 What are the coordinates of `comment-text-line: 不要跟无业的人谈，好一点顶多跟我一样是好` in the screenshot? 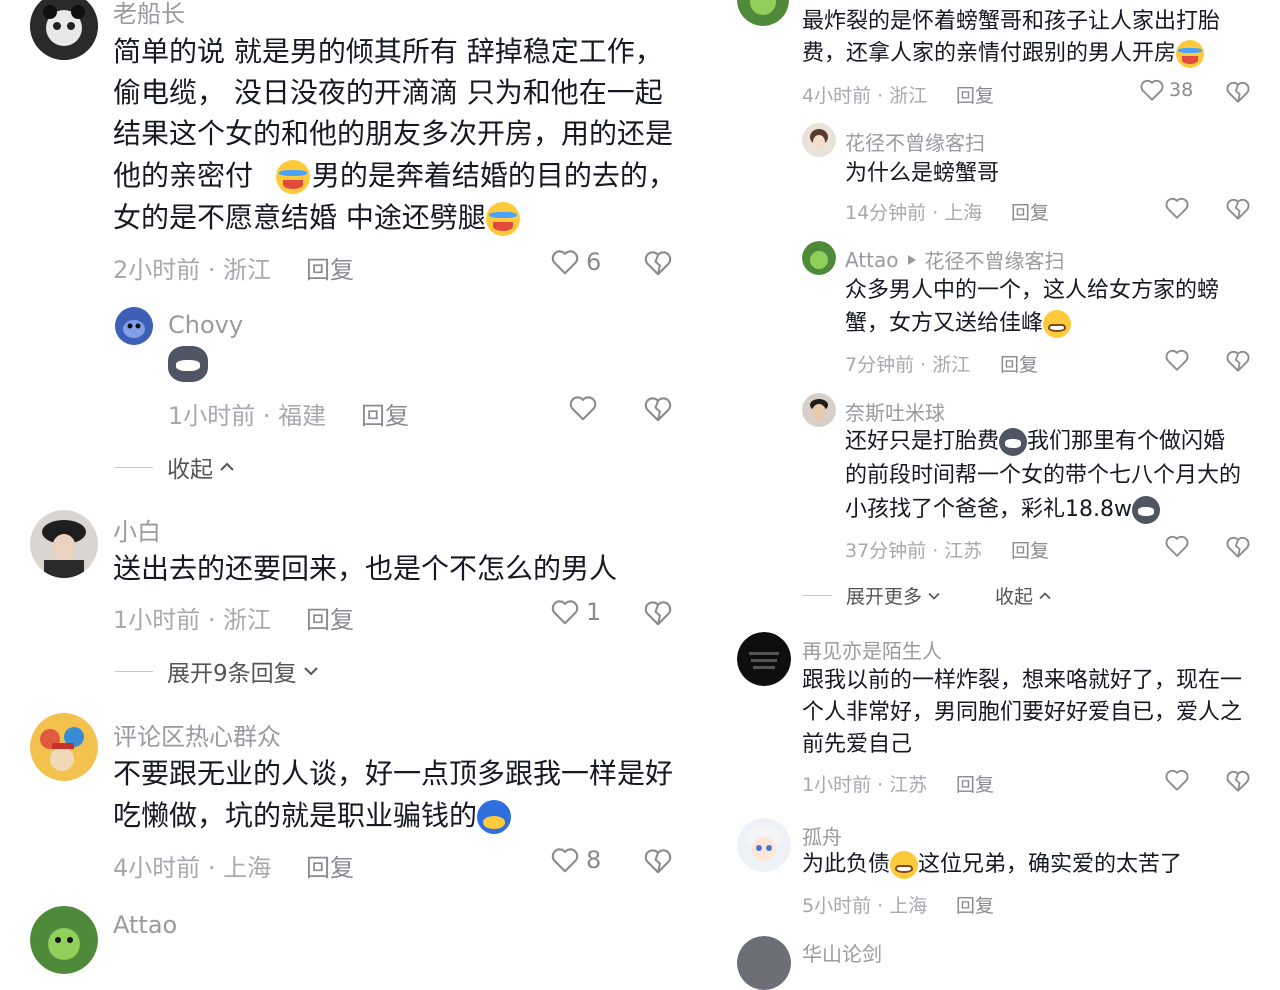 It's located at (393, 773).